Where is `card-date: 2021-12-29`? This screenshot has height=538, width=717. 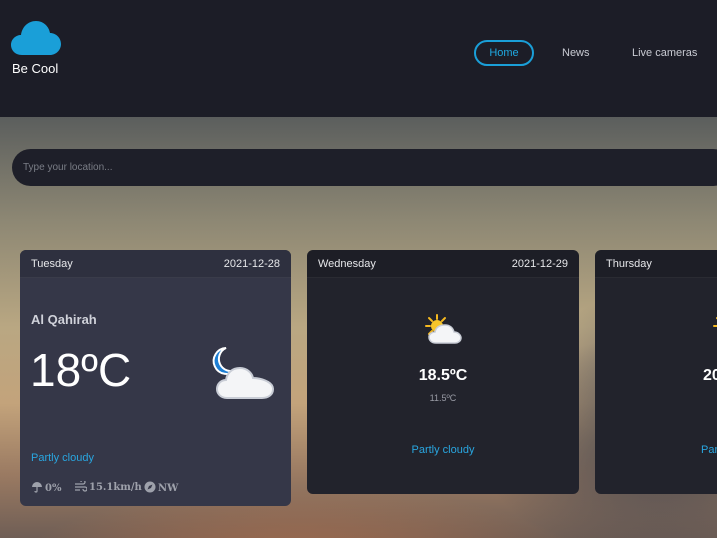 card-date: 2021-12-29 is located at coordinates (539, 264).